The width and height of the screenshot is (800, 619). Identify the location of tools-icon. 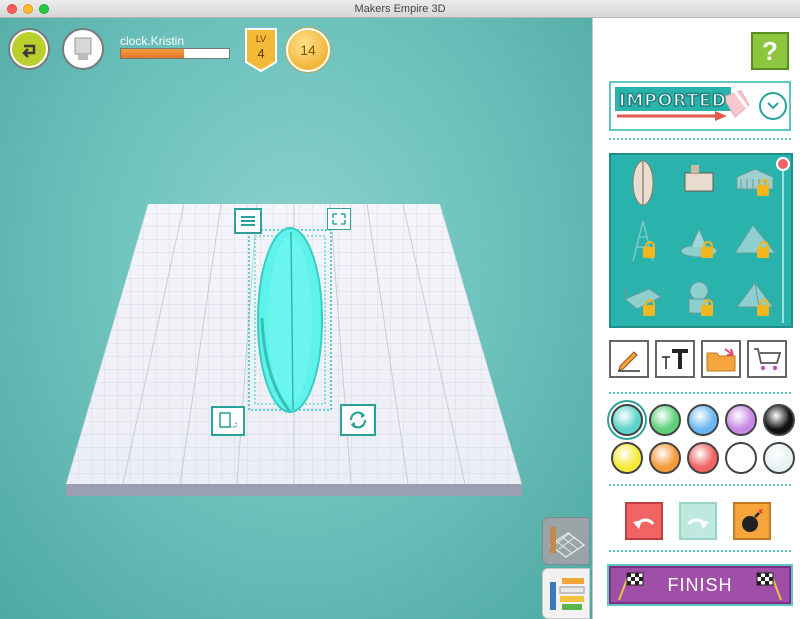
(567, 593).